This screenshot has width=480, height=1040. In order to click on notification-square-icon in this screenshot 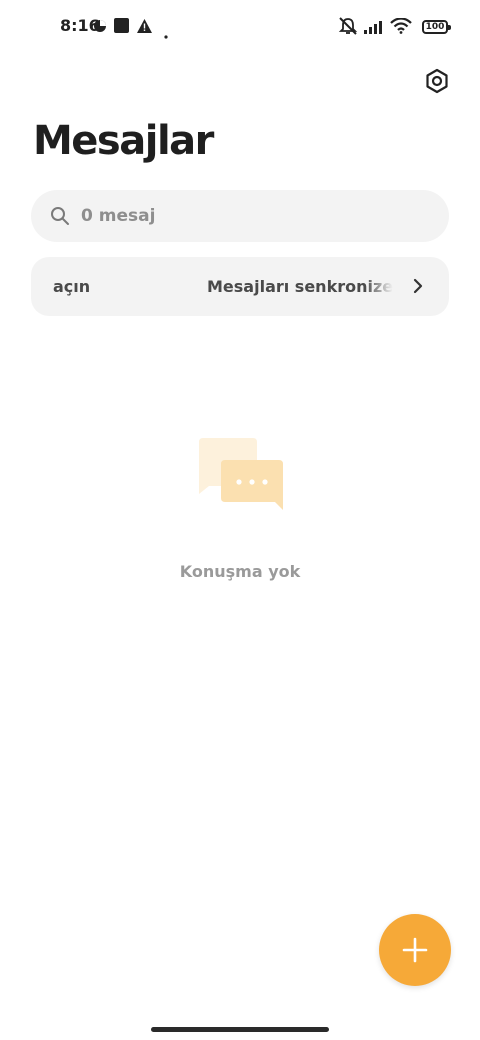, I will do `click(121, 27)`.